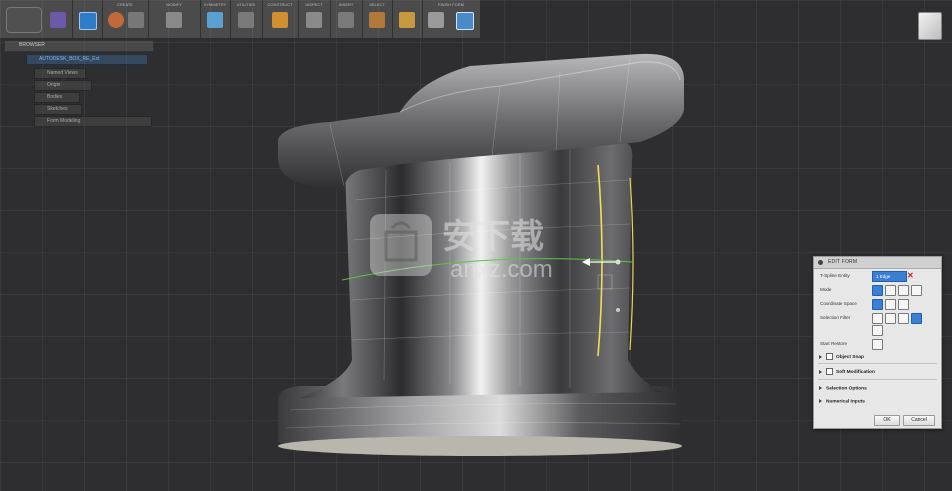  Describe the element at coordinates (930, 26) in the screenshot. I see `view-cube-icon` at that location.